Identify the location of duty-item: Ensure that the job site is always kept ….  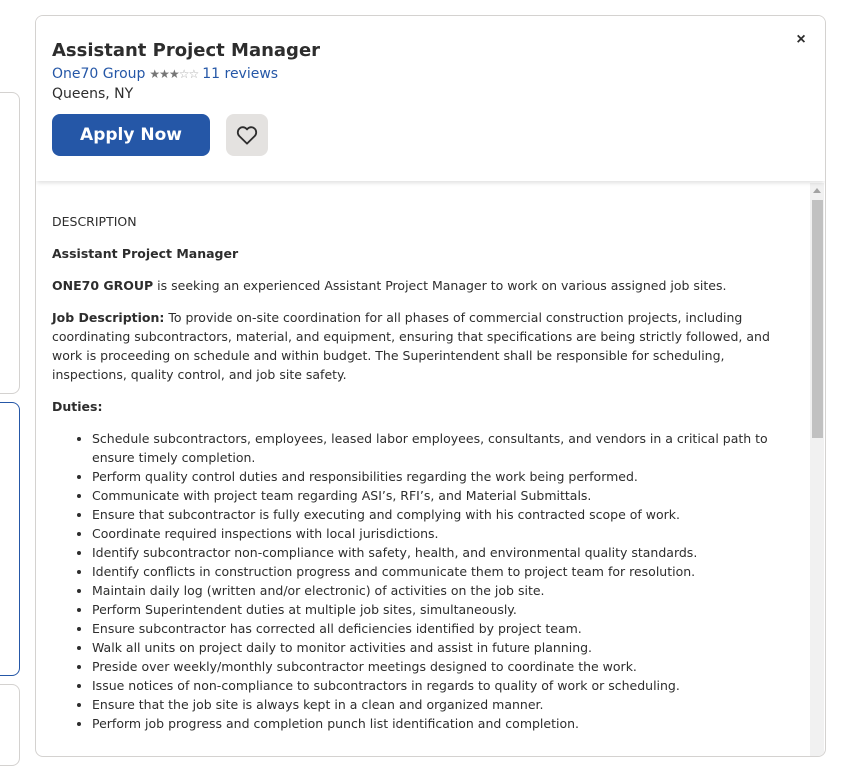
(434, 704).